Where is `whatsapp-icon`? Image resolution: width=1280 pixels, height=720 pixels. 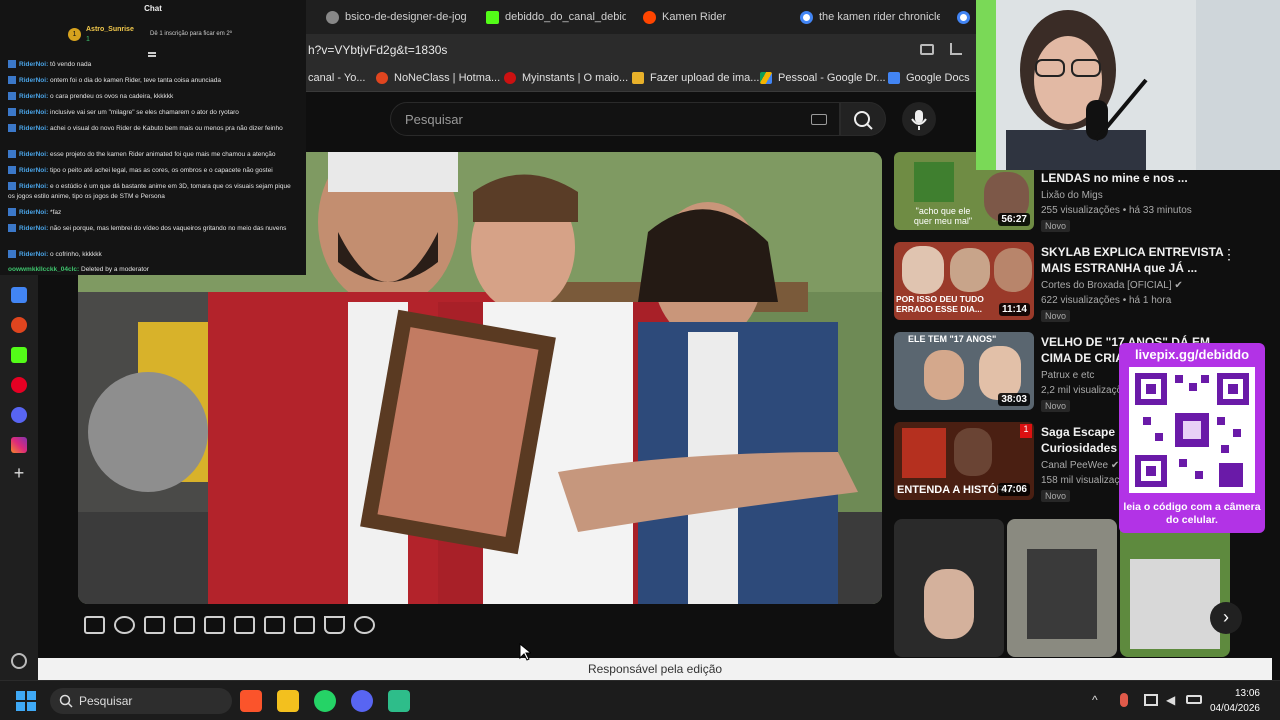
whatsapp-icon is located at coordinates (325, 701).